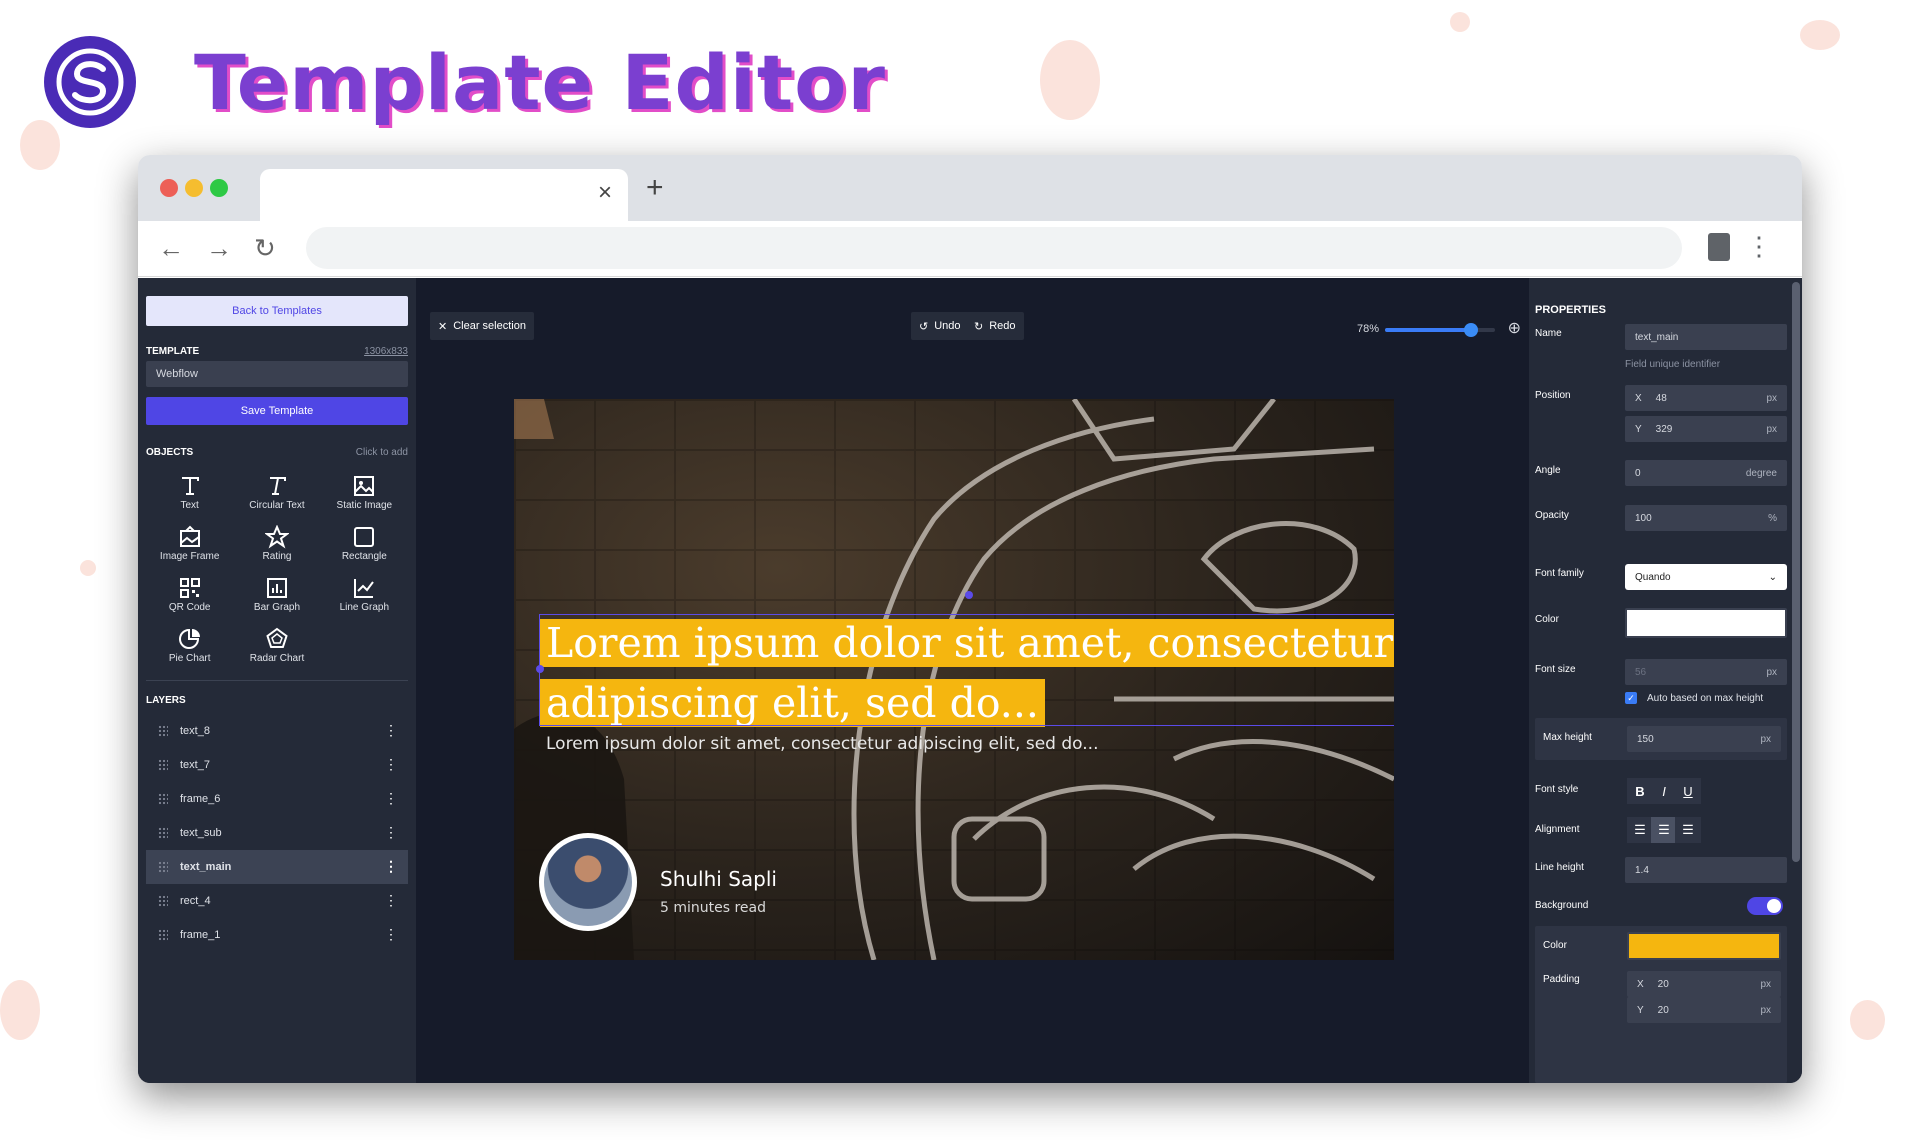 The width and height of the screenshot is (1905, 1140). Describe the element at coordinates (364, 491) in the screenshot. I see `object-static-image: Static Image` at that location.